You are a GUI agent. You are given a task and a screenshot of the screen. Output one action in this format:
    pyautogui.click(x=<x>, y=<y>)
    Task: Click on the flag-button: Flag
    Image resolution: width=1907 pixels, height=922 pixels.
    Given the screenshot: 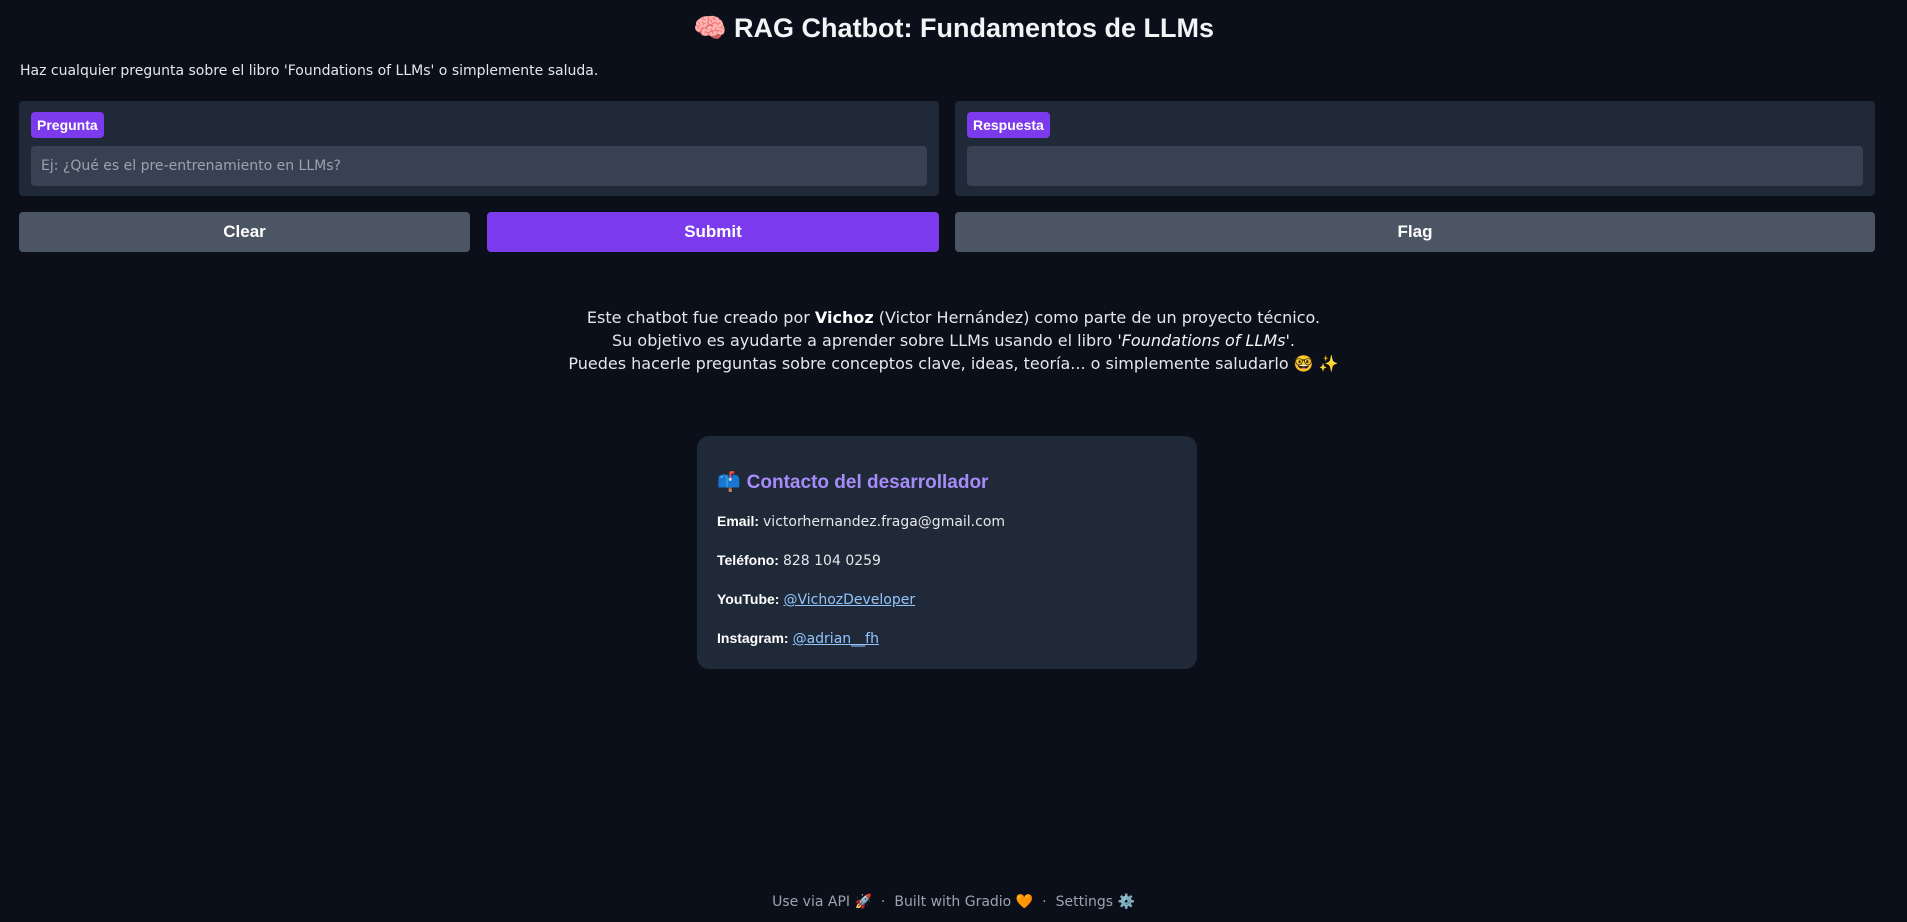 What is the action you would take?
    pyautogui.click(x=1415, y=232)
    